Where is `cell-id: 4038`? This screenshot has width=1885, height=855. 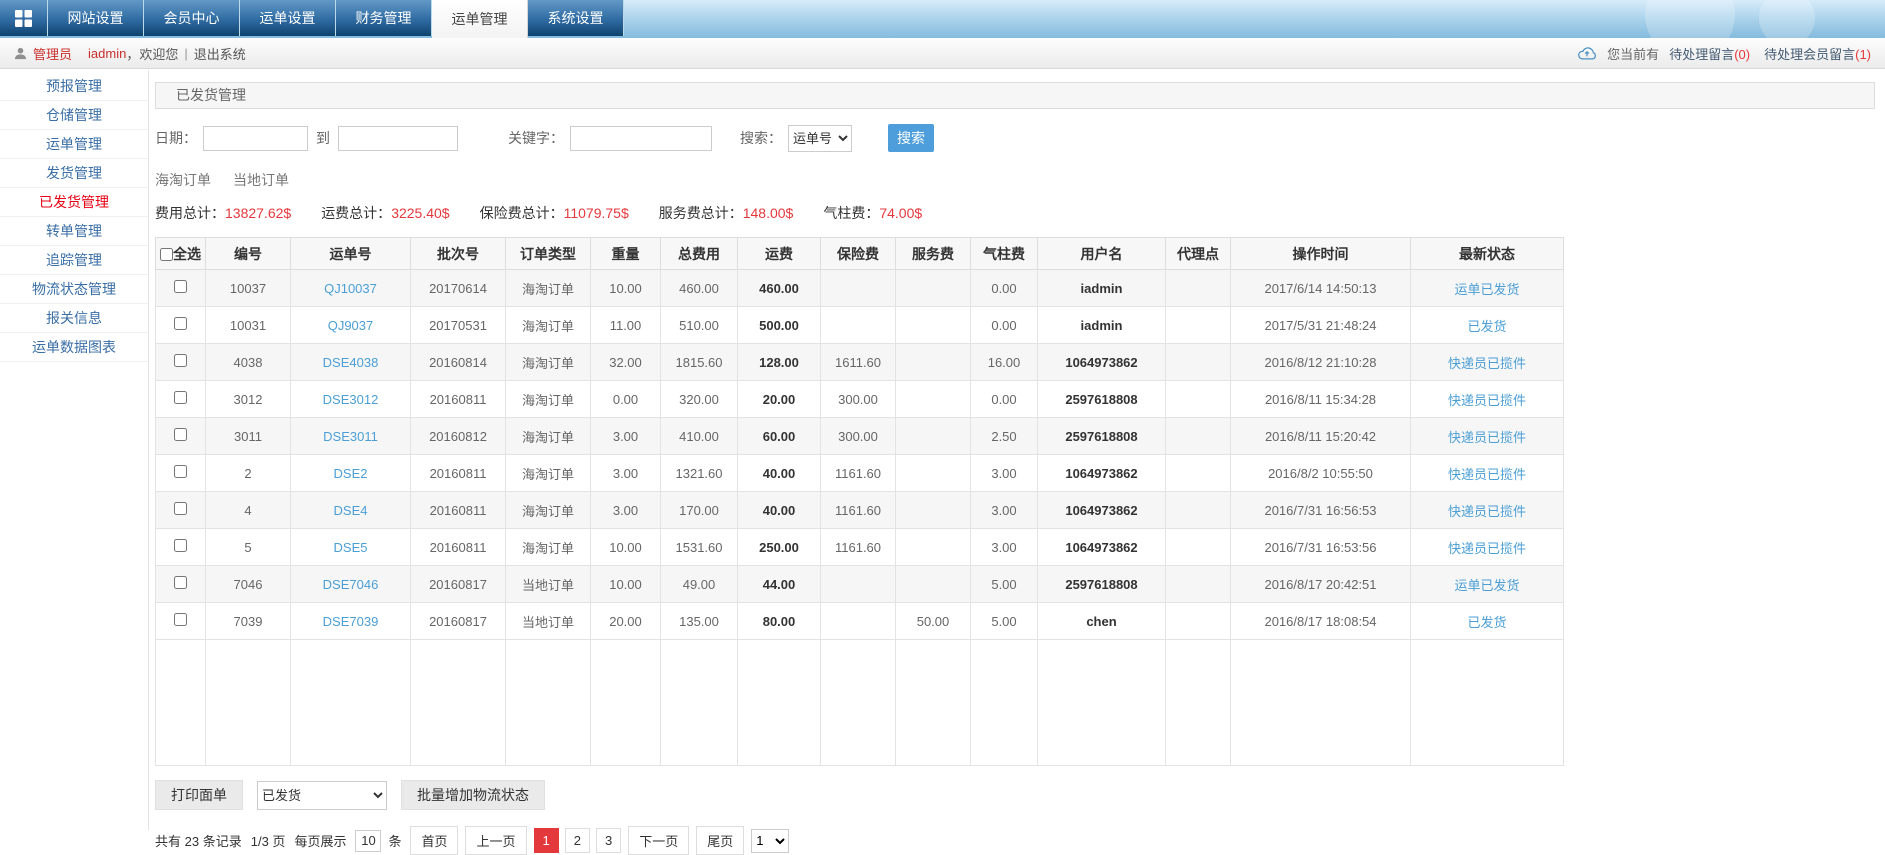
cell-id: 4038 is located at coordinates (248, 362).